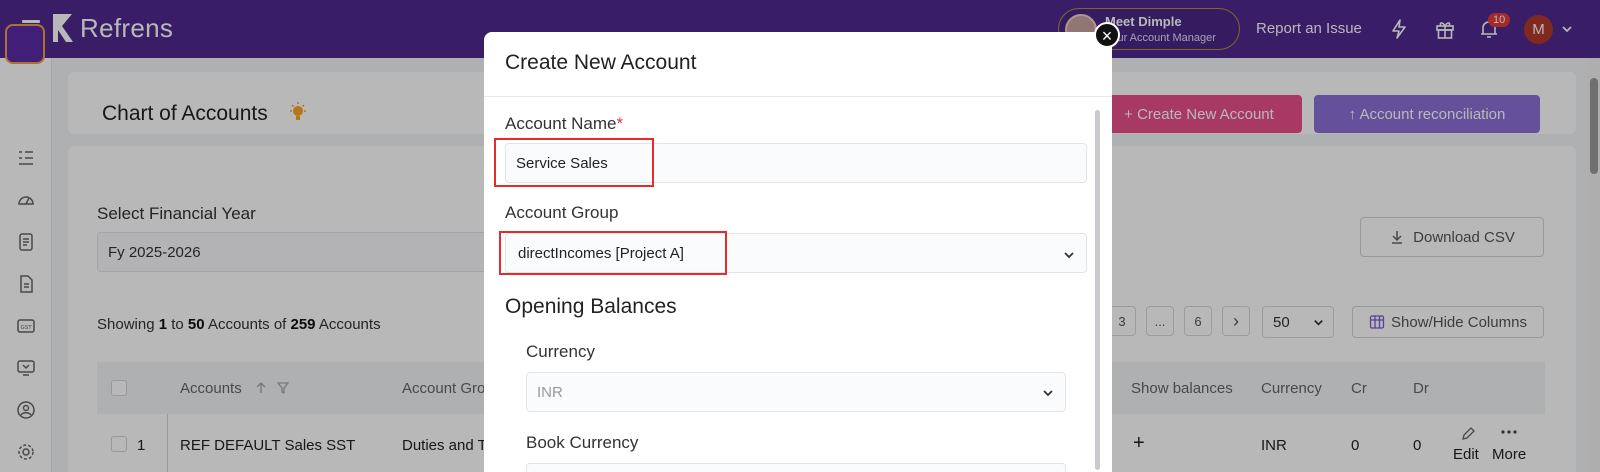 The width and height of the screenshot is (1600, 472). Describe the element at coordinates (582, 442) in the screenshot. I see `book-currency-label: Book Currency` at that location.